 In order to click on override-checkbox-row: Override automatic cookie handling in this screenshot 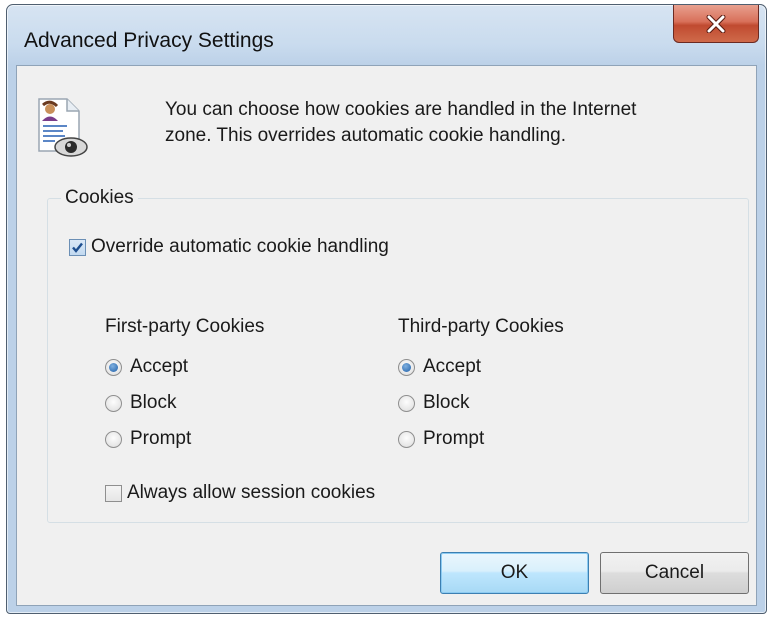, I will do `click(229, 247)`.